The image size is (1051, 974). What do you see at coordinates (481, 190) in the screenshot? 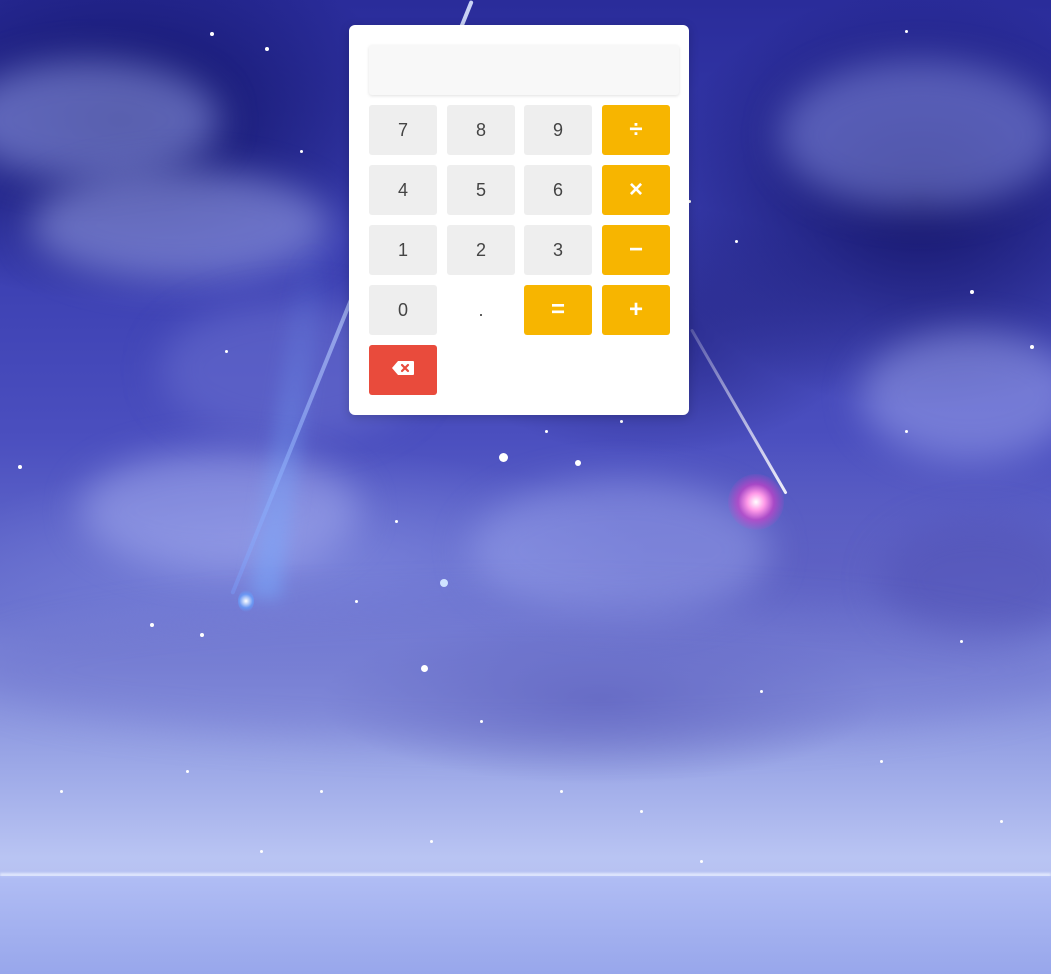
I see `key-5: 5` at bounding box center [481, 190].